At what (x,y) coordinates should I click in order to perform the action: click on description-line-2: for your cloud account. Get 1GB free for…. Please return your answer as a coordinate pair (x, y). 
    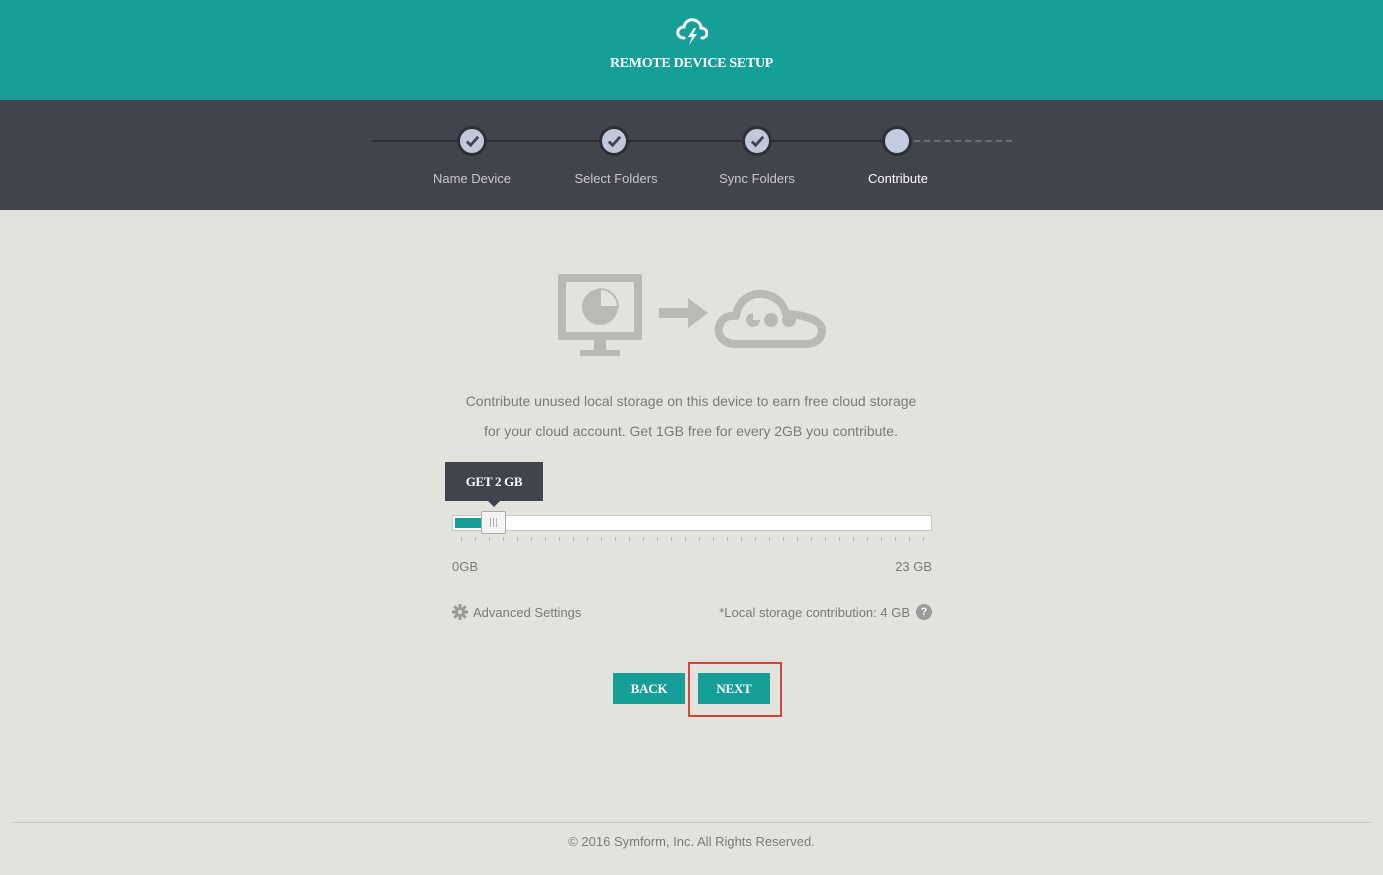
    Looking at the image, I should click on (691, 431).